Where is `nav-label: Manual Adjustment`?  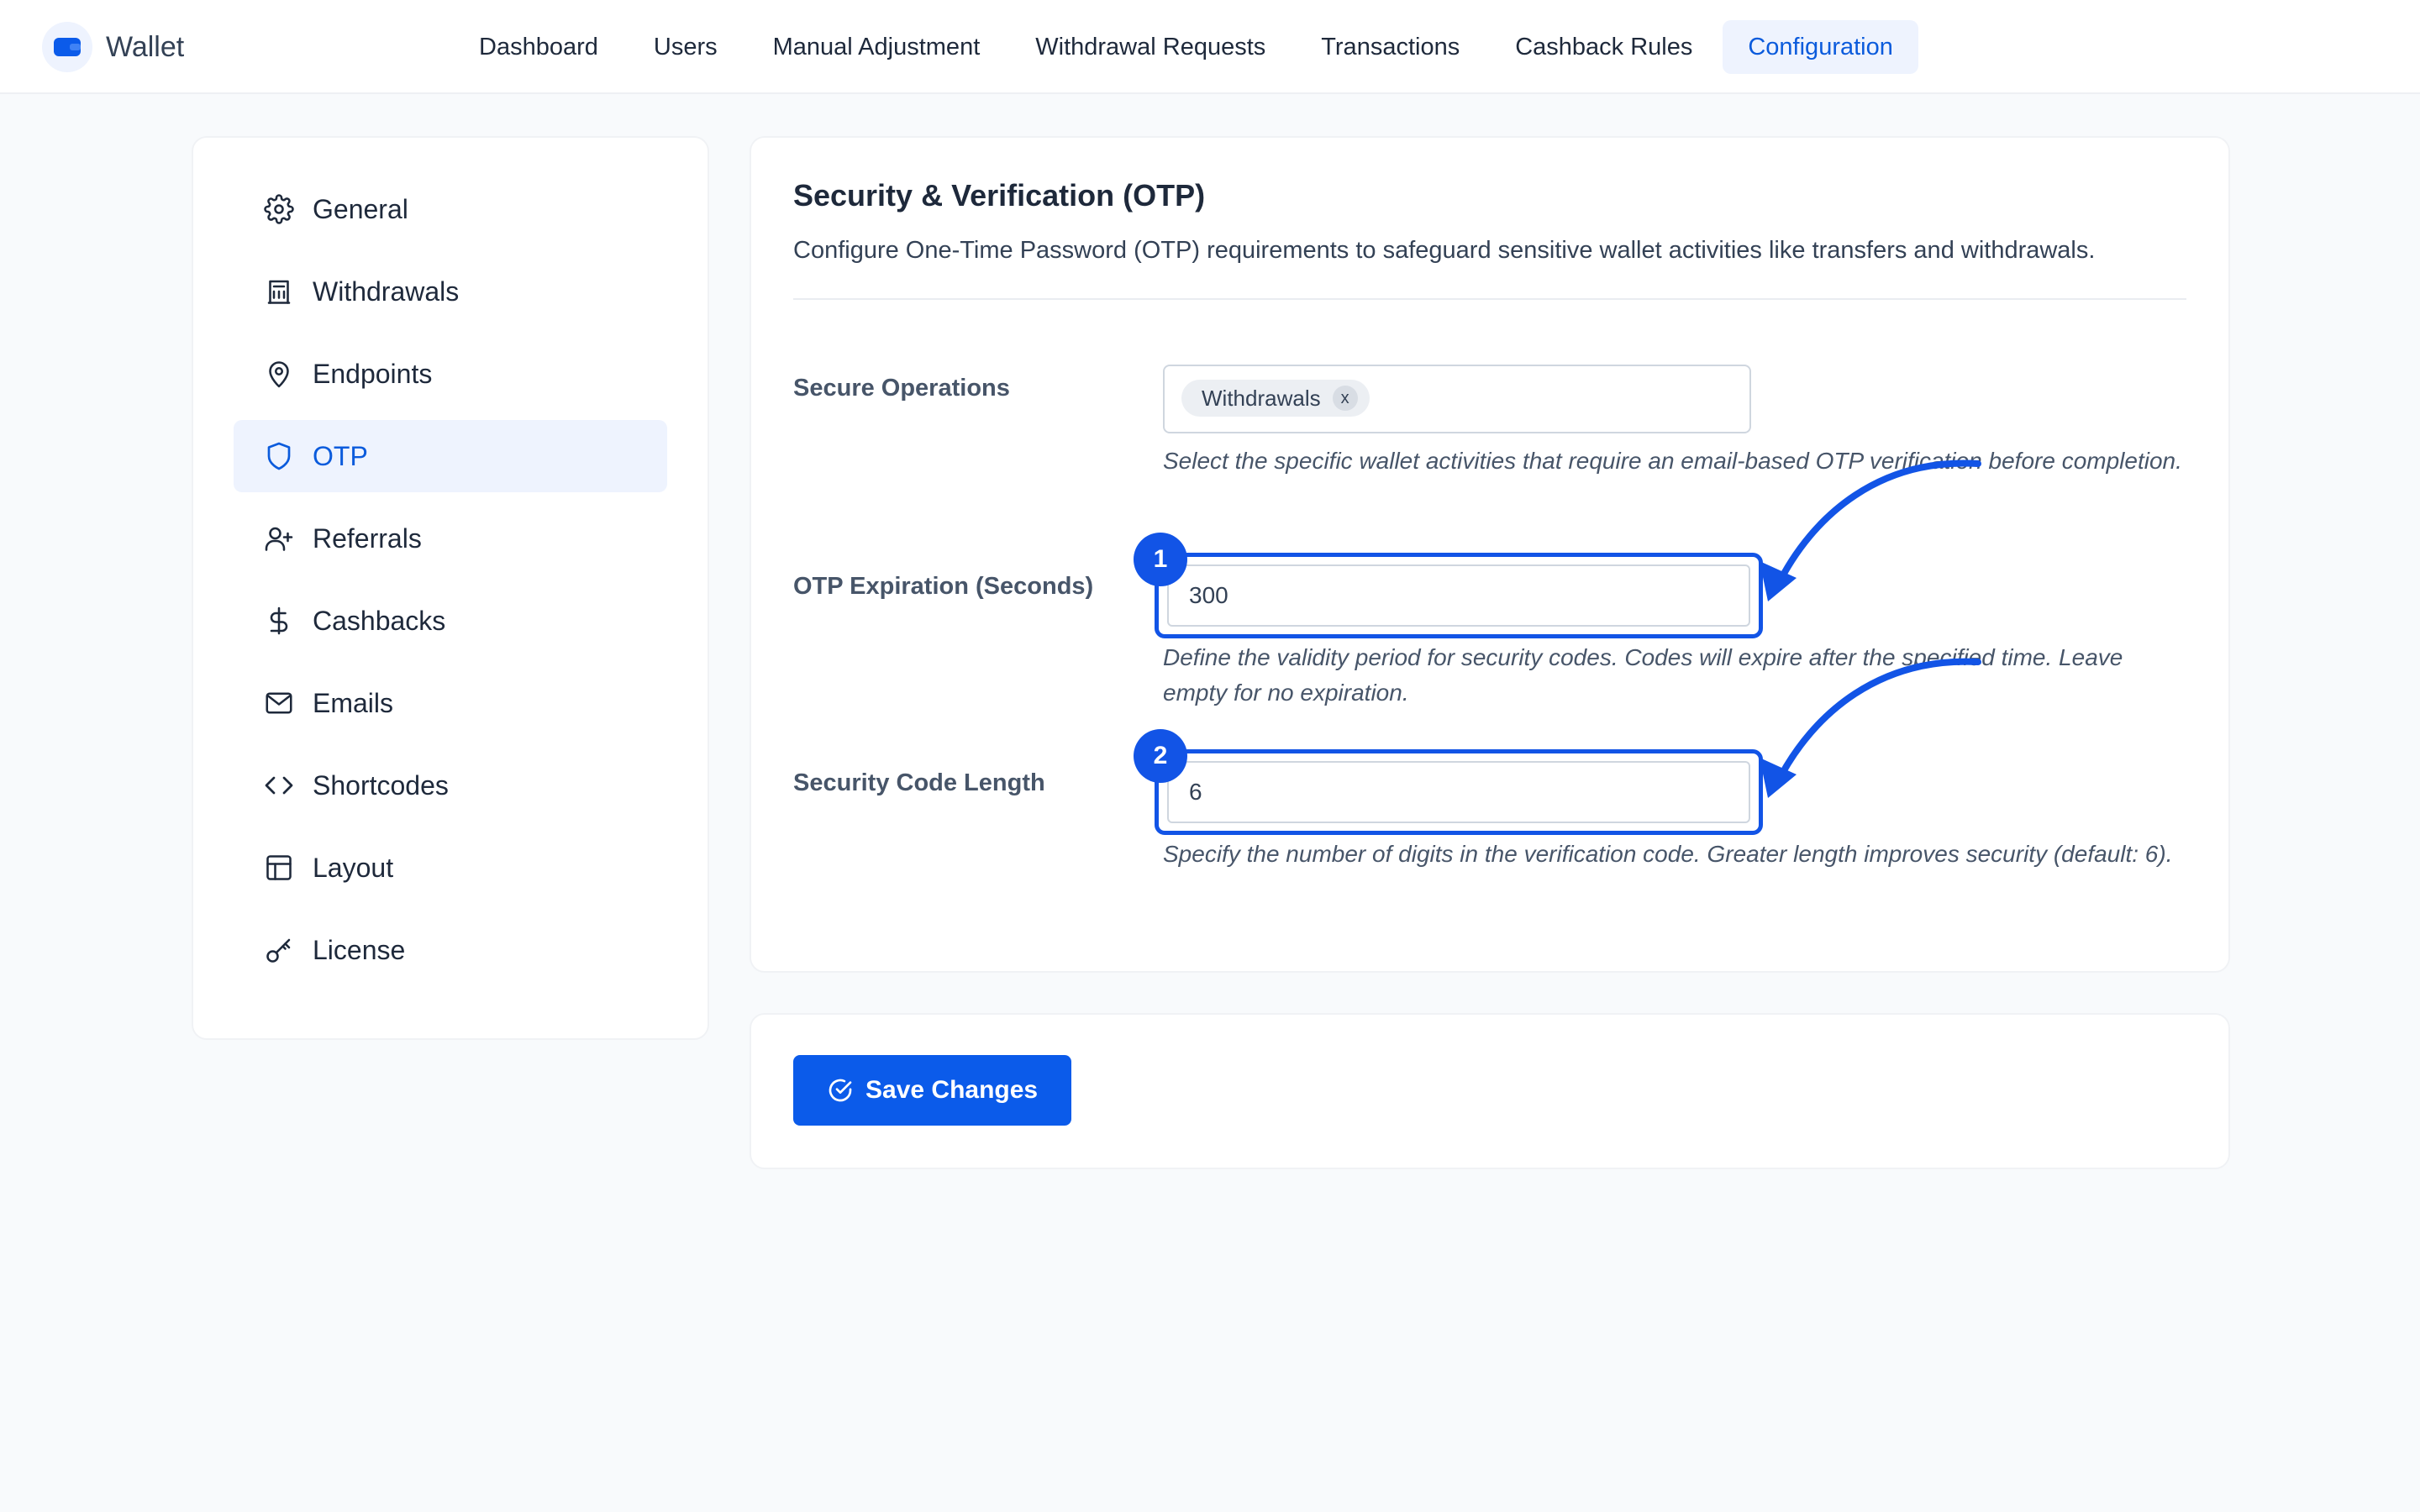 nav-label: Manual Adjustment is located at coordinates (876, 46).